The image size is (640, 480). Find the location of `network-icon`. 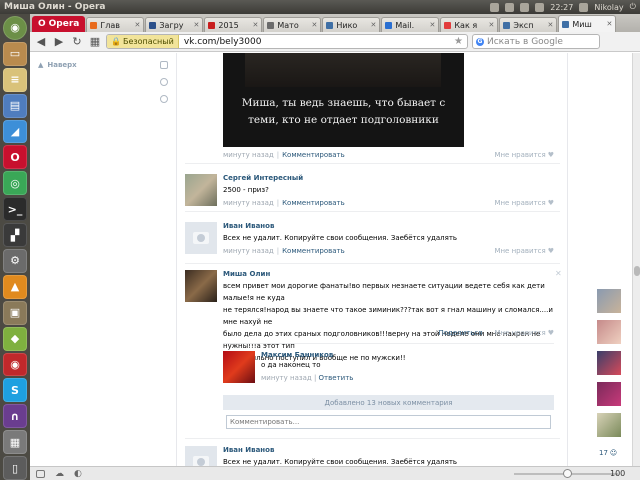

network-icon is located at coordinates (495, 7).